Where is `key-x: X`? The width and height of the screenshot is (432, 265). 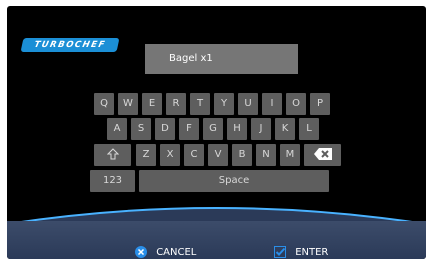 key-x: X is located at coordinates (170, 155).